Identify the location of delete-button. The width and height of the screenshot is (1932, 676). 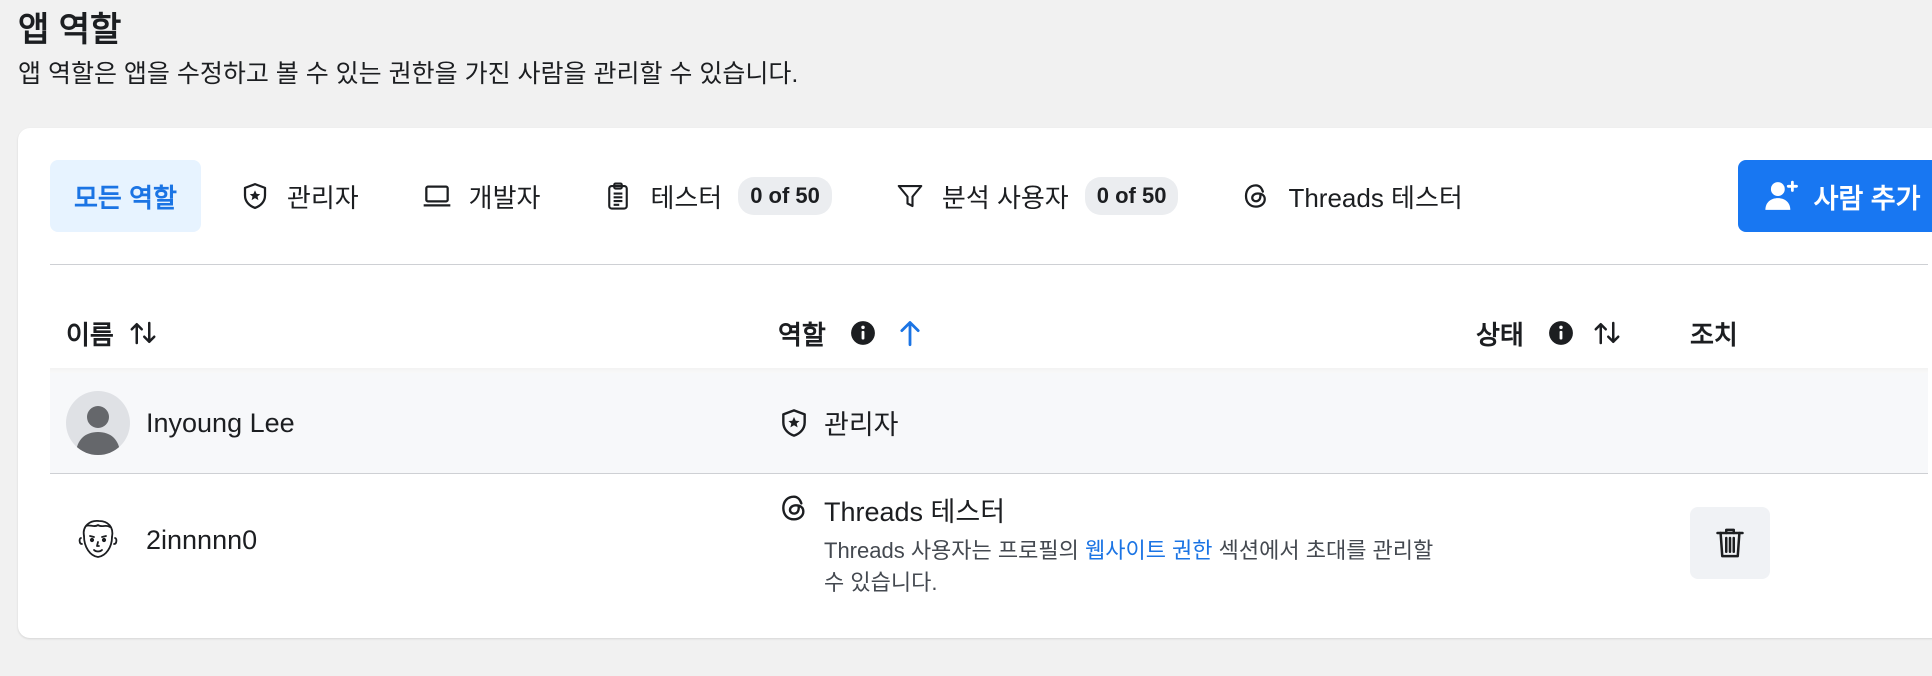
(1730, 543).